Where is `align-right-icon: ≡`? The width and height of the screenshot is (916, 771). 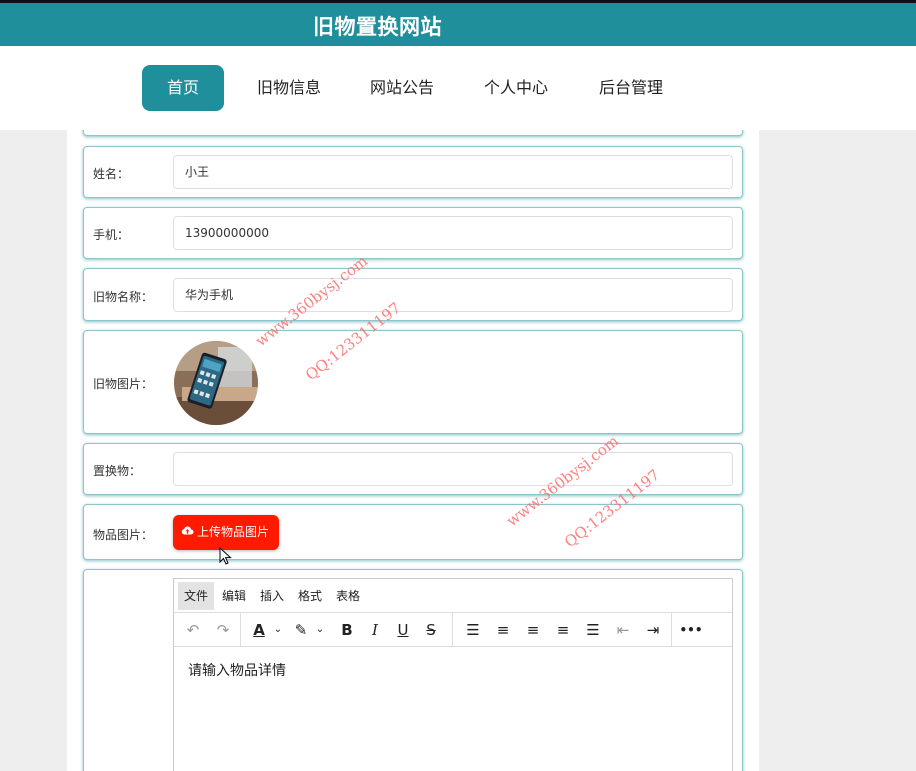 align-right-icon: ≡ is located at coordinates (563, 630).